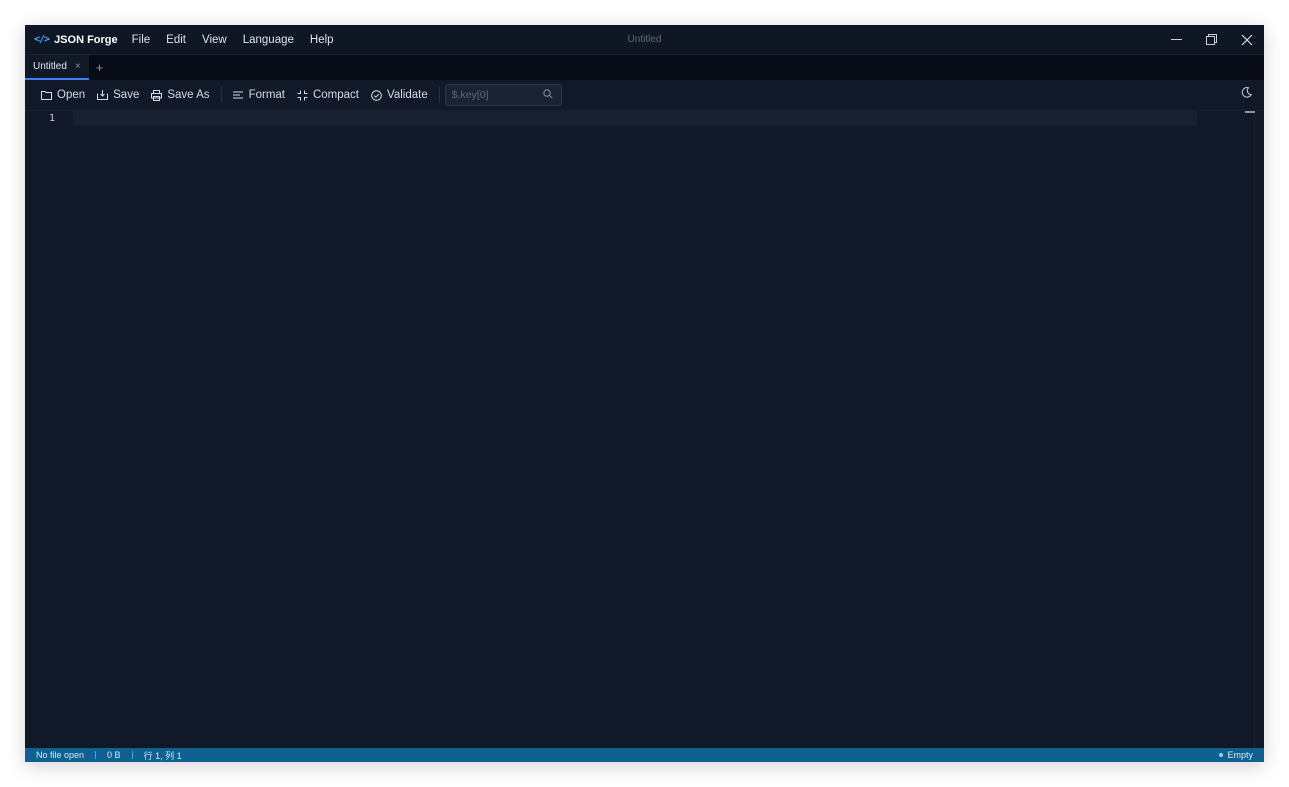 The height and width of the screenshot is (787, 1289). I want to click on jsonpath-input, so click(491, 95).